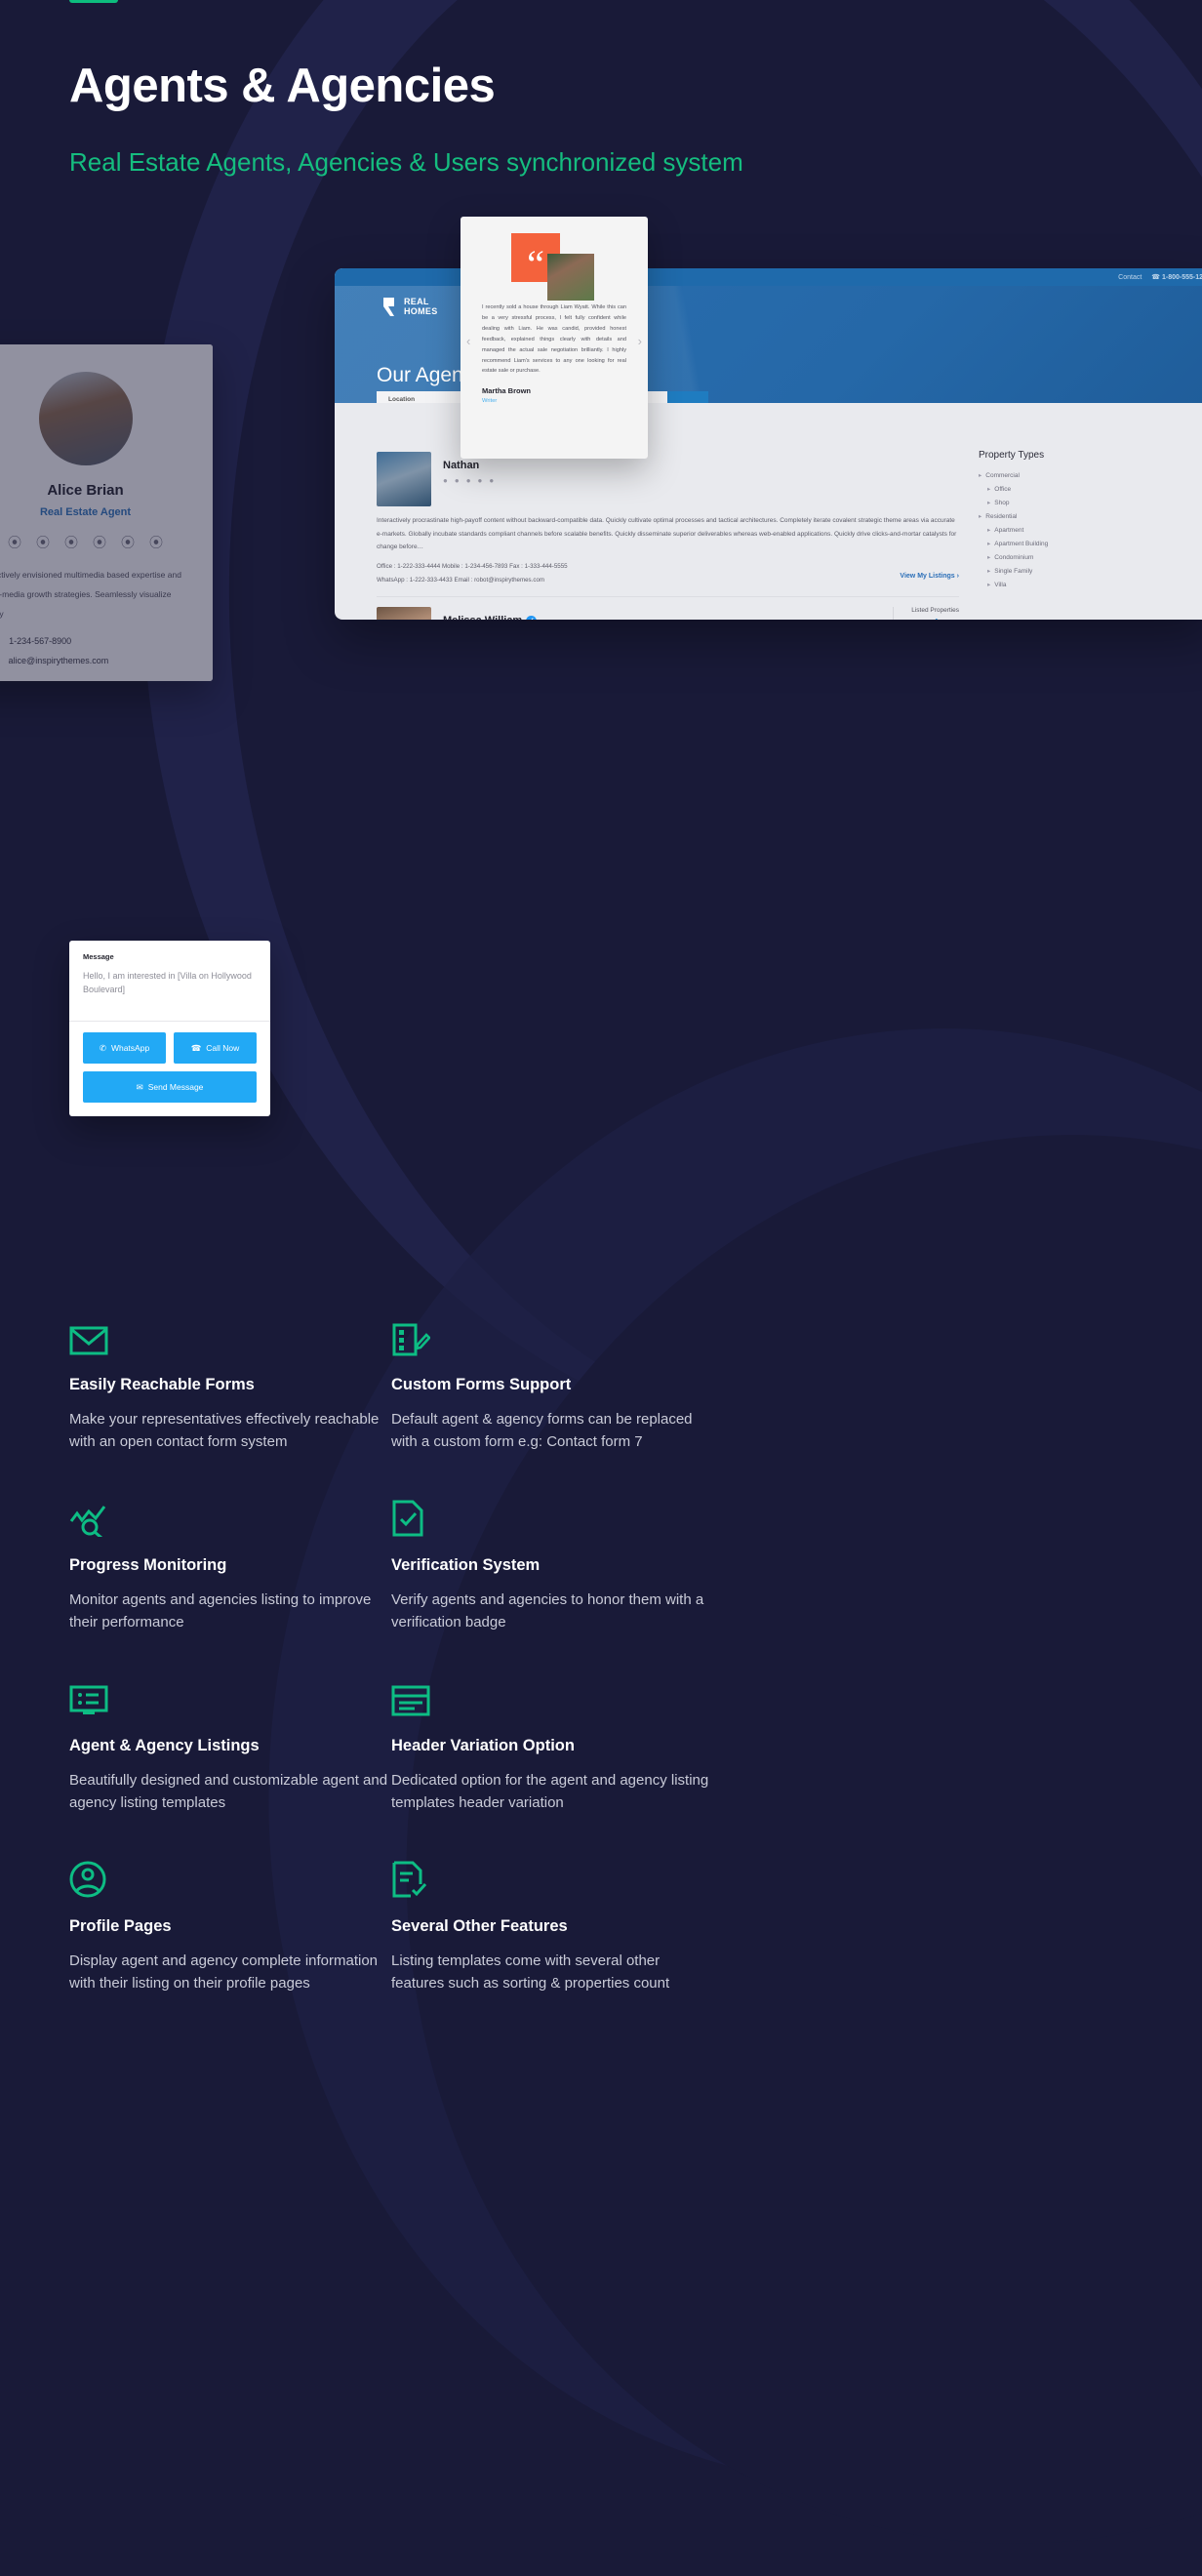 The image size is (1202, 2576). Describe the element at coordinates (445, 480) in the screenshot. I see `facebook-icon: ●` at that location.